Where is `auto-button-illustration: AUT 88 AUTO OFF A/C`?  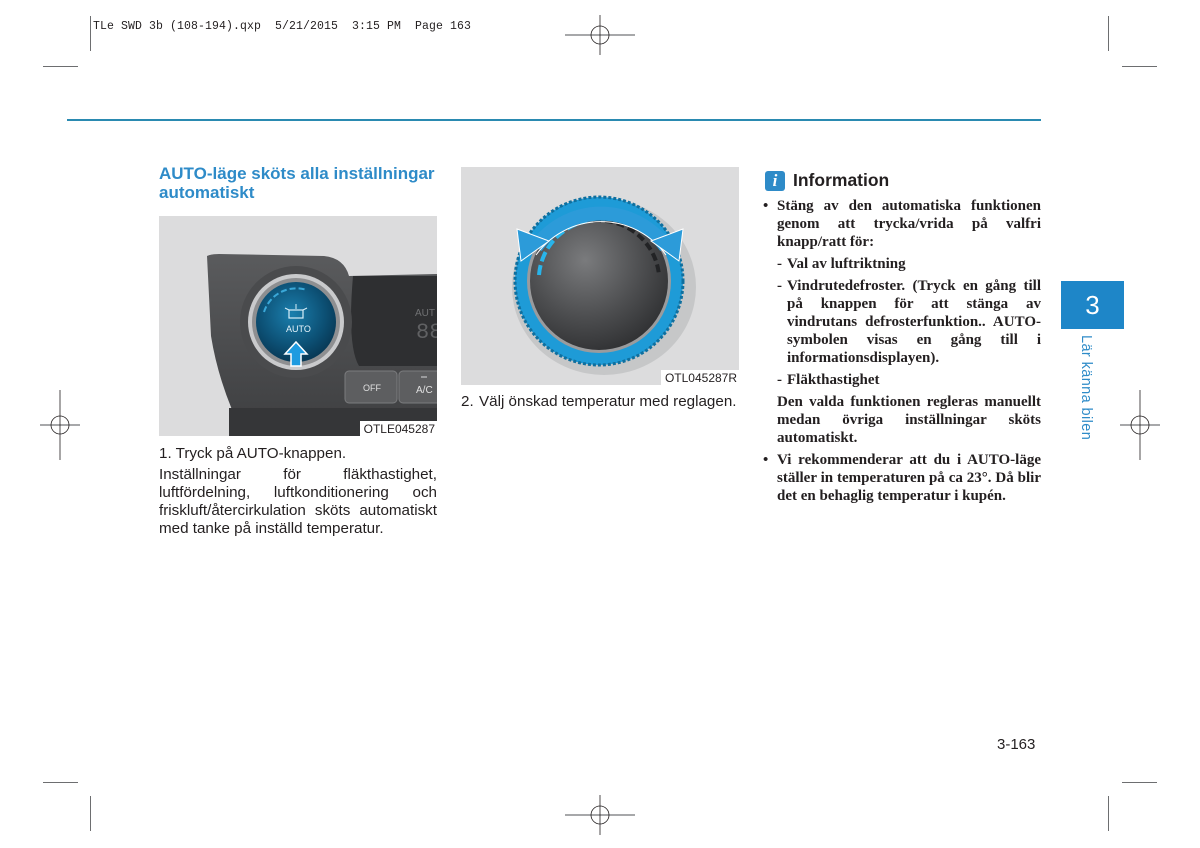
auto-button-illustration: AUT 88 AUTO OFF A/C is located at coordinates (298, 326).